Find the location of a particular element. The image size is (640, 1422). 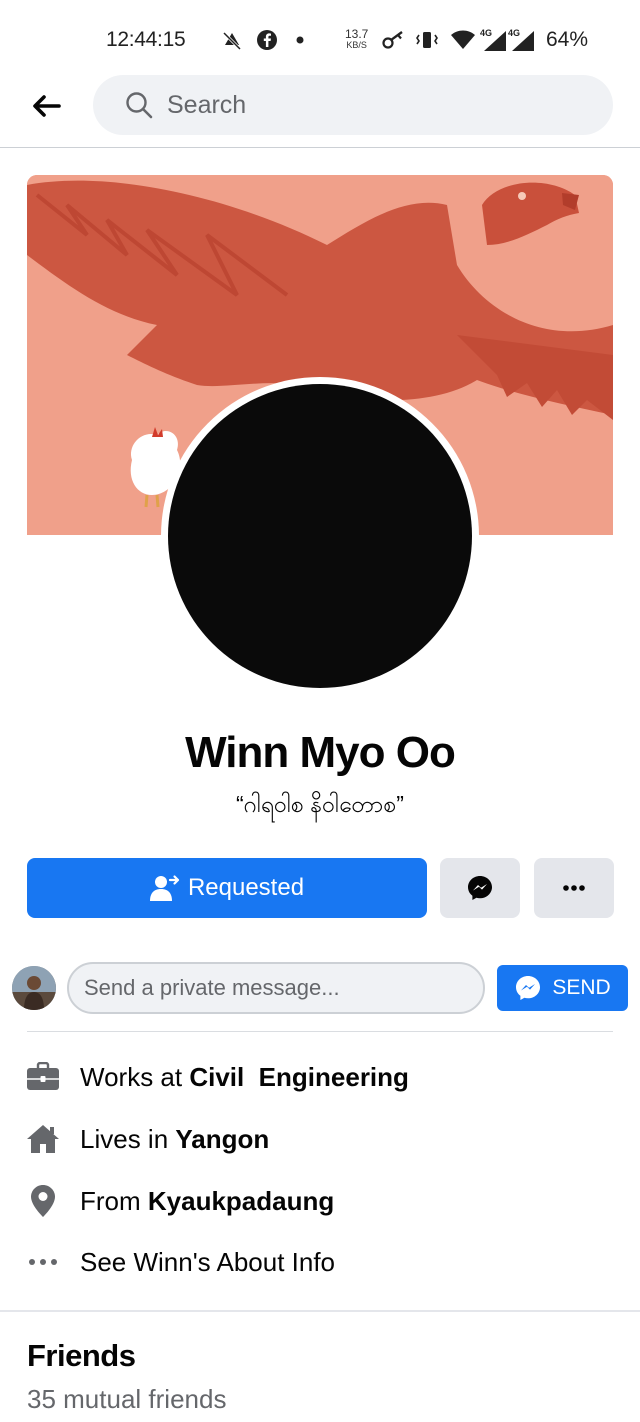

send-label: SEND is located at coordinates (581, 987).